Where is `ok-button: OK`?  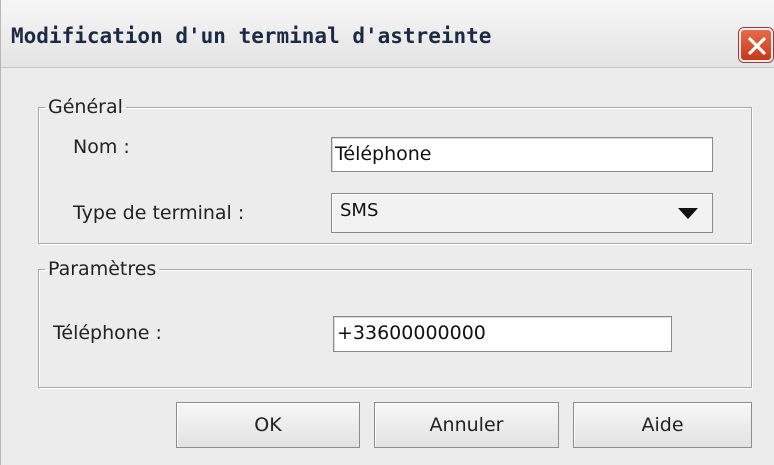 ok-button: OK is located at coordinates (268, 425).